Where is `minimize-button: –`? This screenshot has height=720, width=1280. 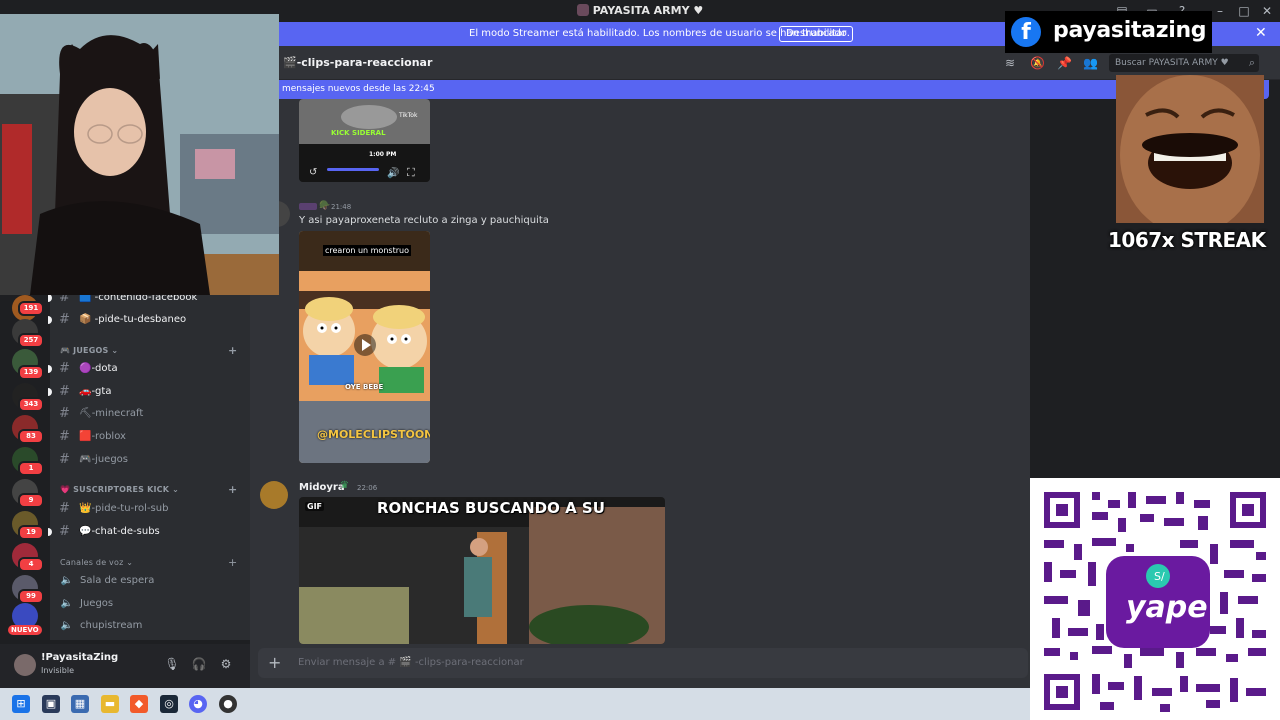 minimize-button: – is located at coordinates (1220, 11).